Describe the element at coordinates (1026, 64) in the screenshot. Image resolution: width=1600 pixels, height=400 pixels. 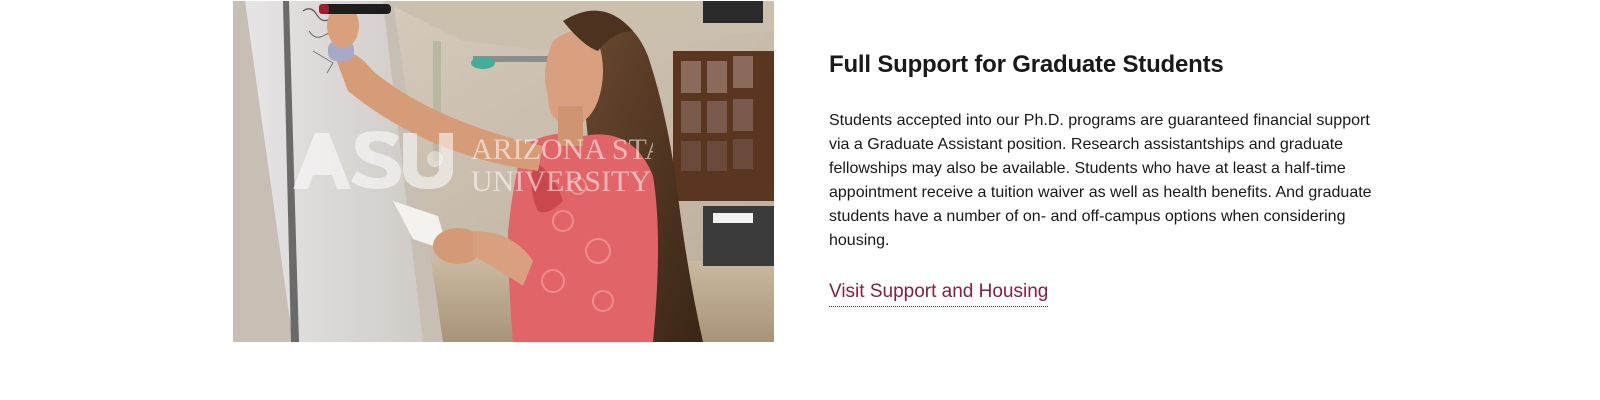
I see `section-heading: Full Support for Graduate Students` at that location.